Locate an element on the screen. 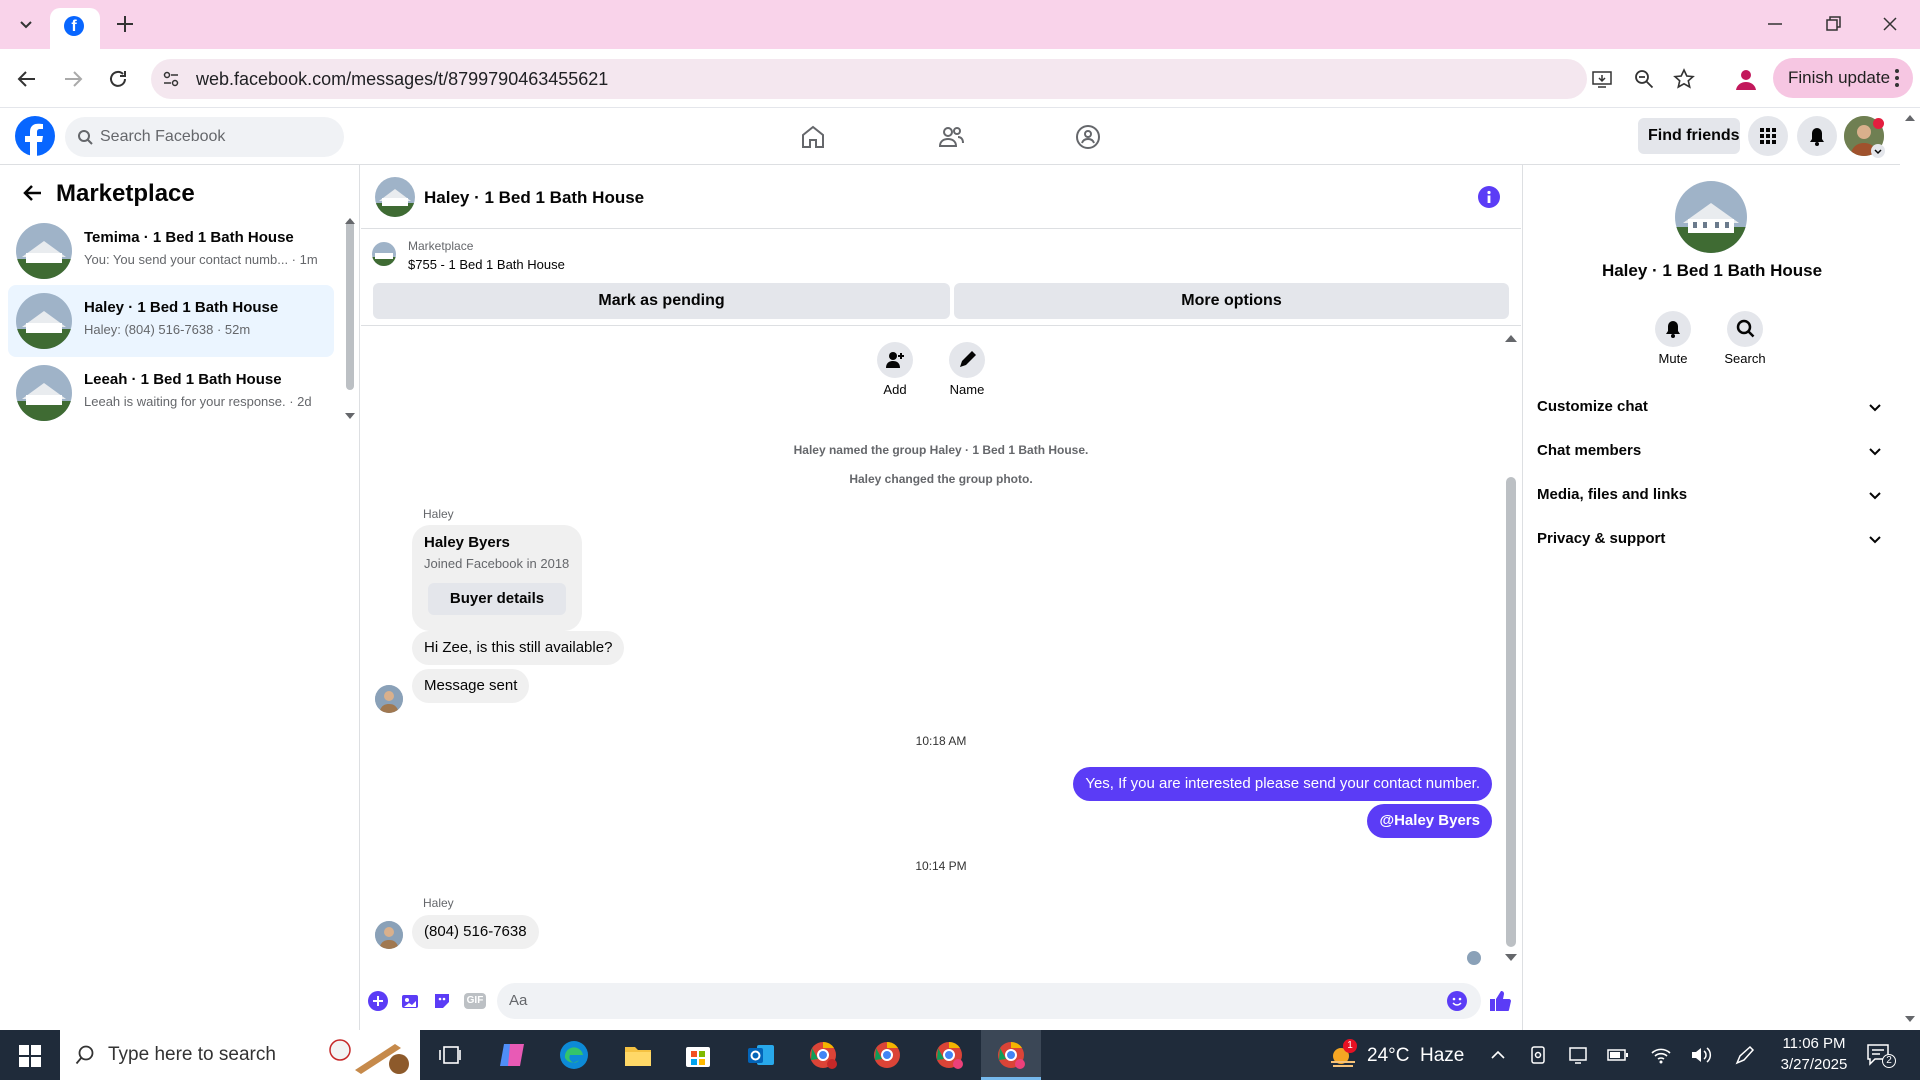  chat-members-row: Chat members is located at coordinates (1712, 451).